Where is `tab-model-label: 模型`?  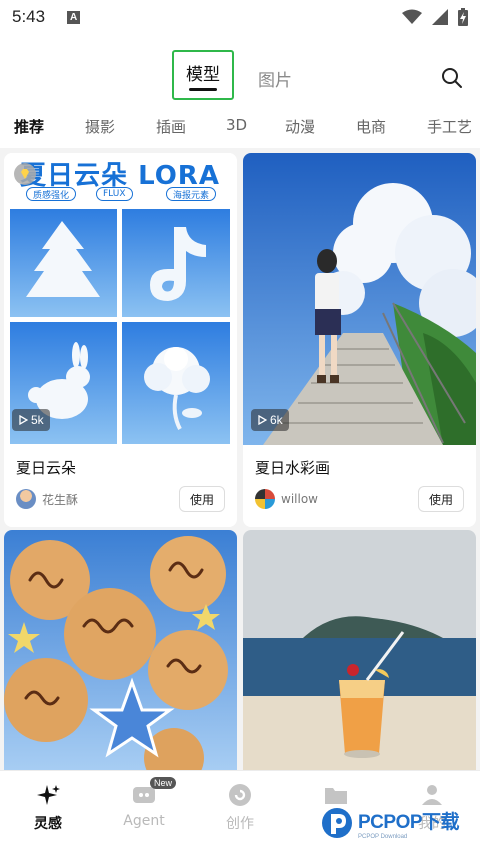 tab-model-label: 模型 is located at coordinates (203, 74).